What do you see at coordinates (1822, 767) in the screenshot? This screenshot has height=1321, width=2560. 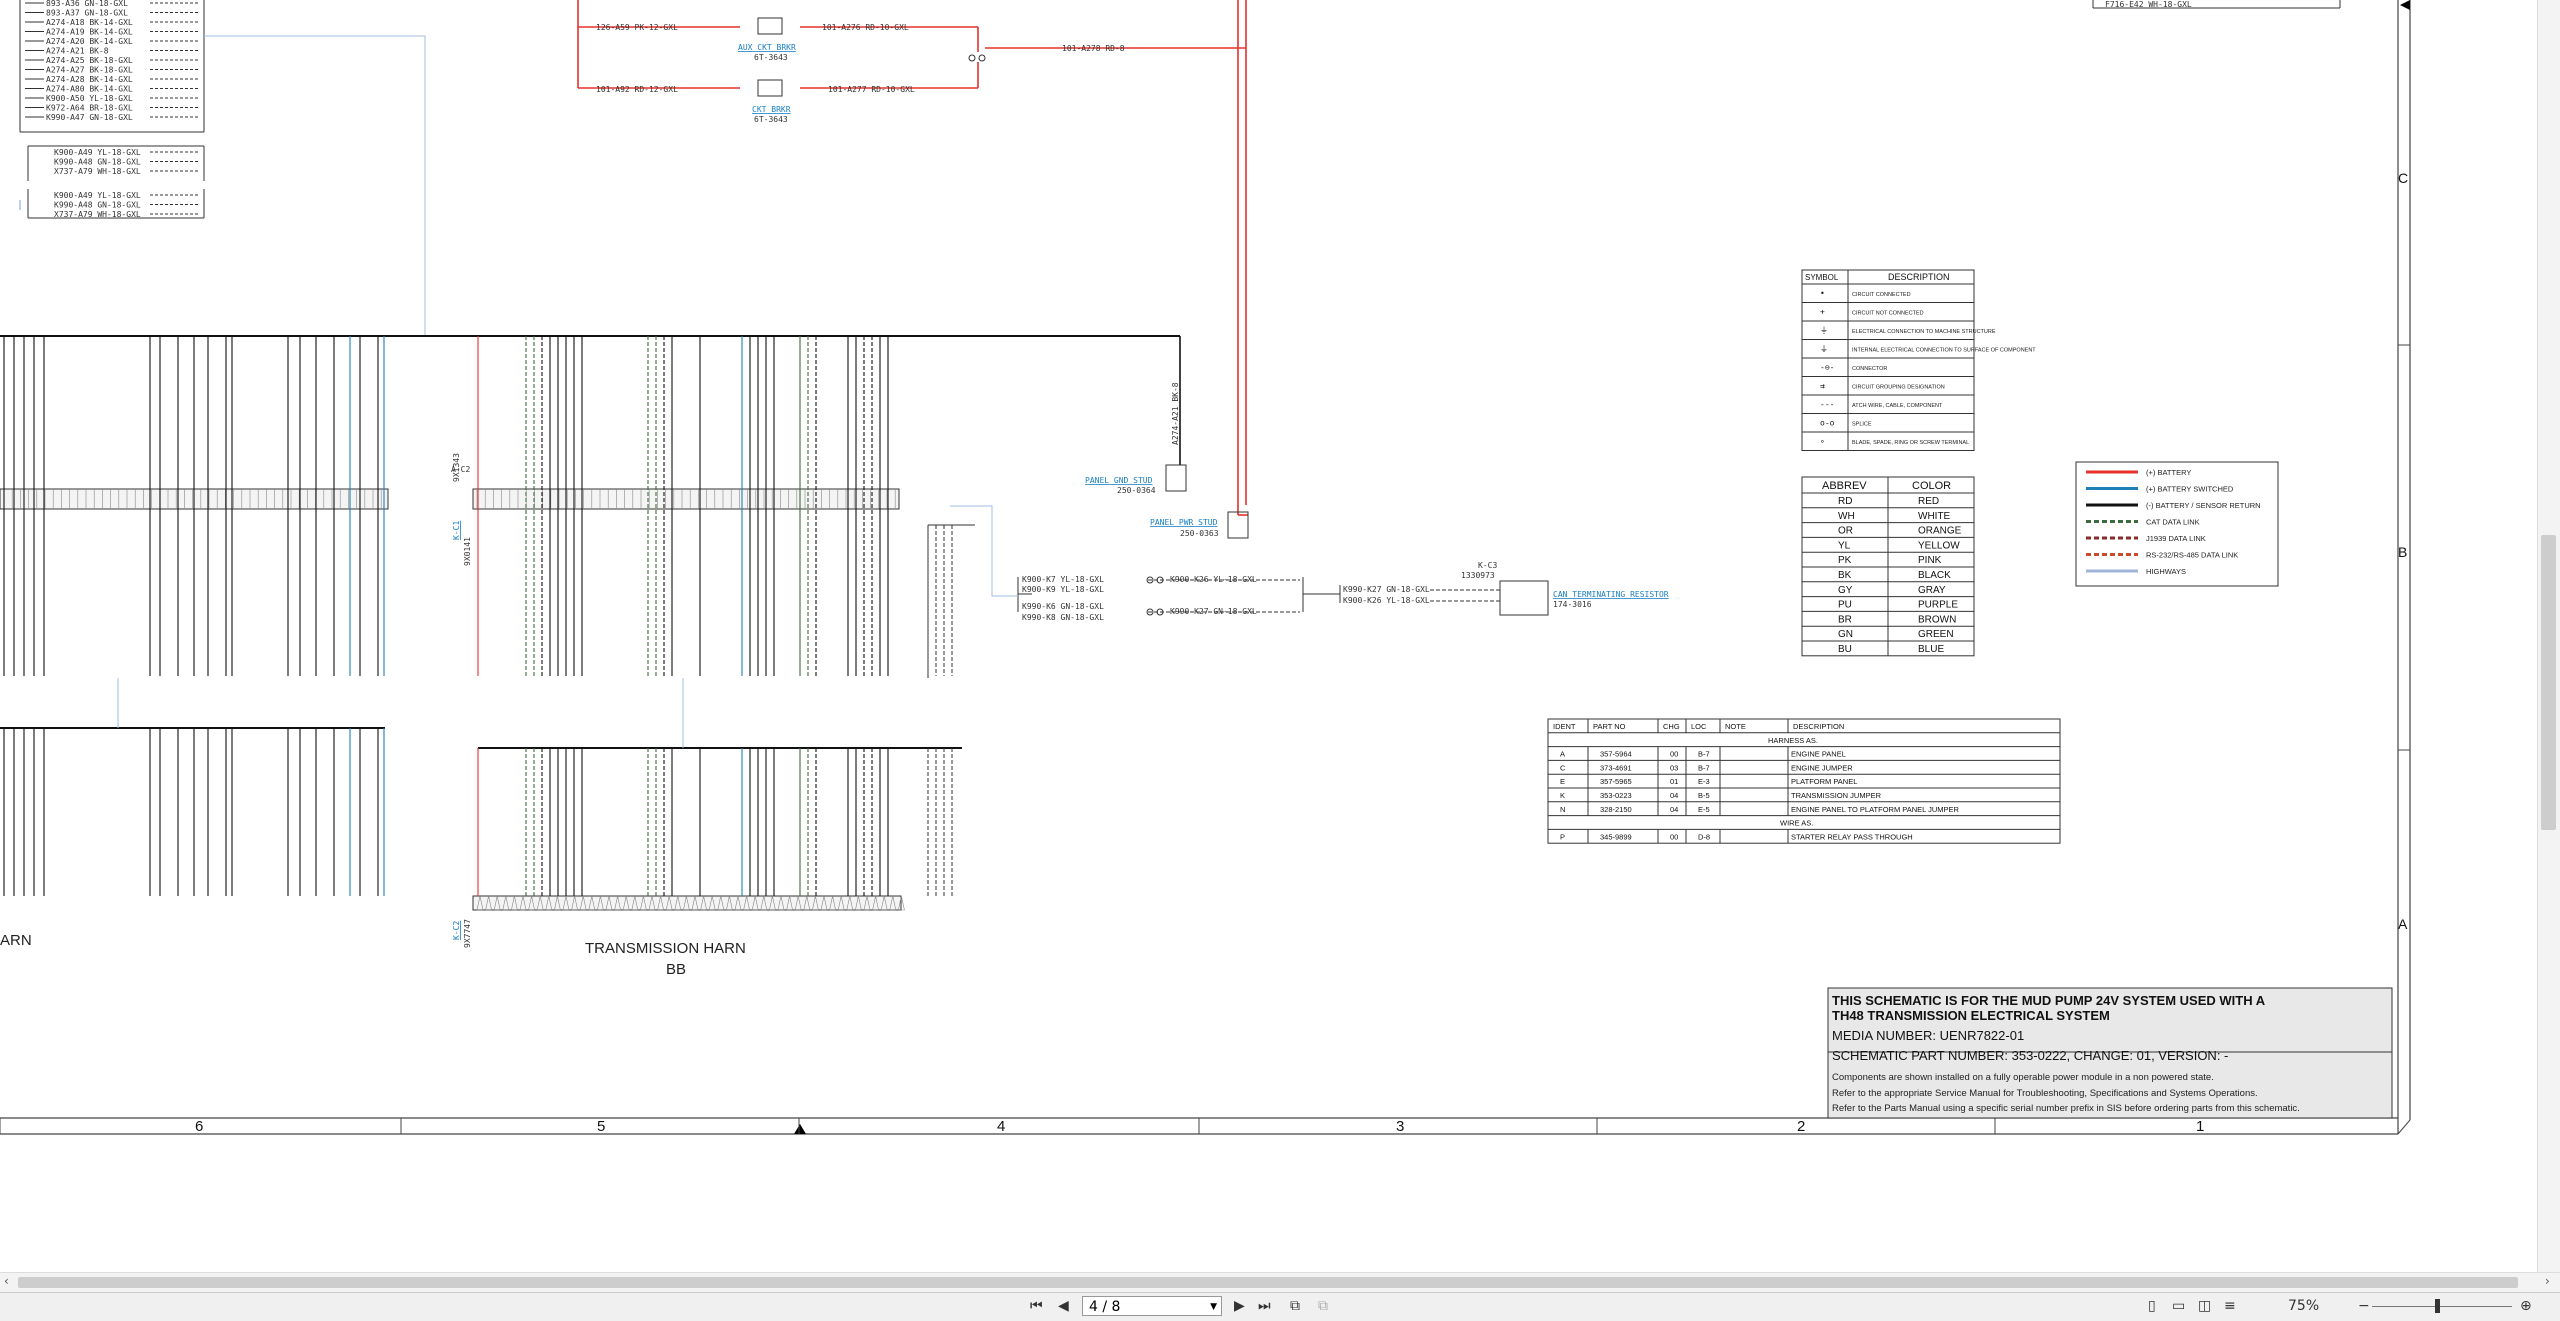 I see `parts-cell: ENGINE JUMPER` at bounding box center [1822, 767].